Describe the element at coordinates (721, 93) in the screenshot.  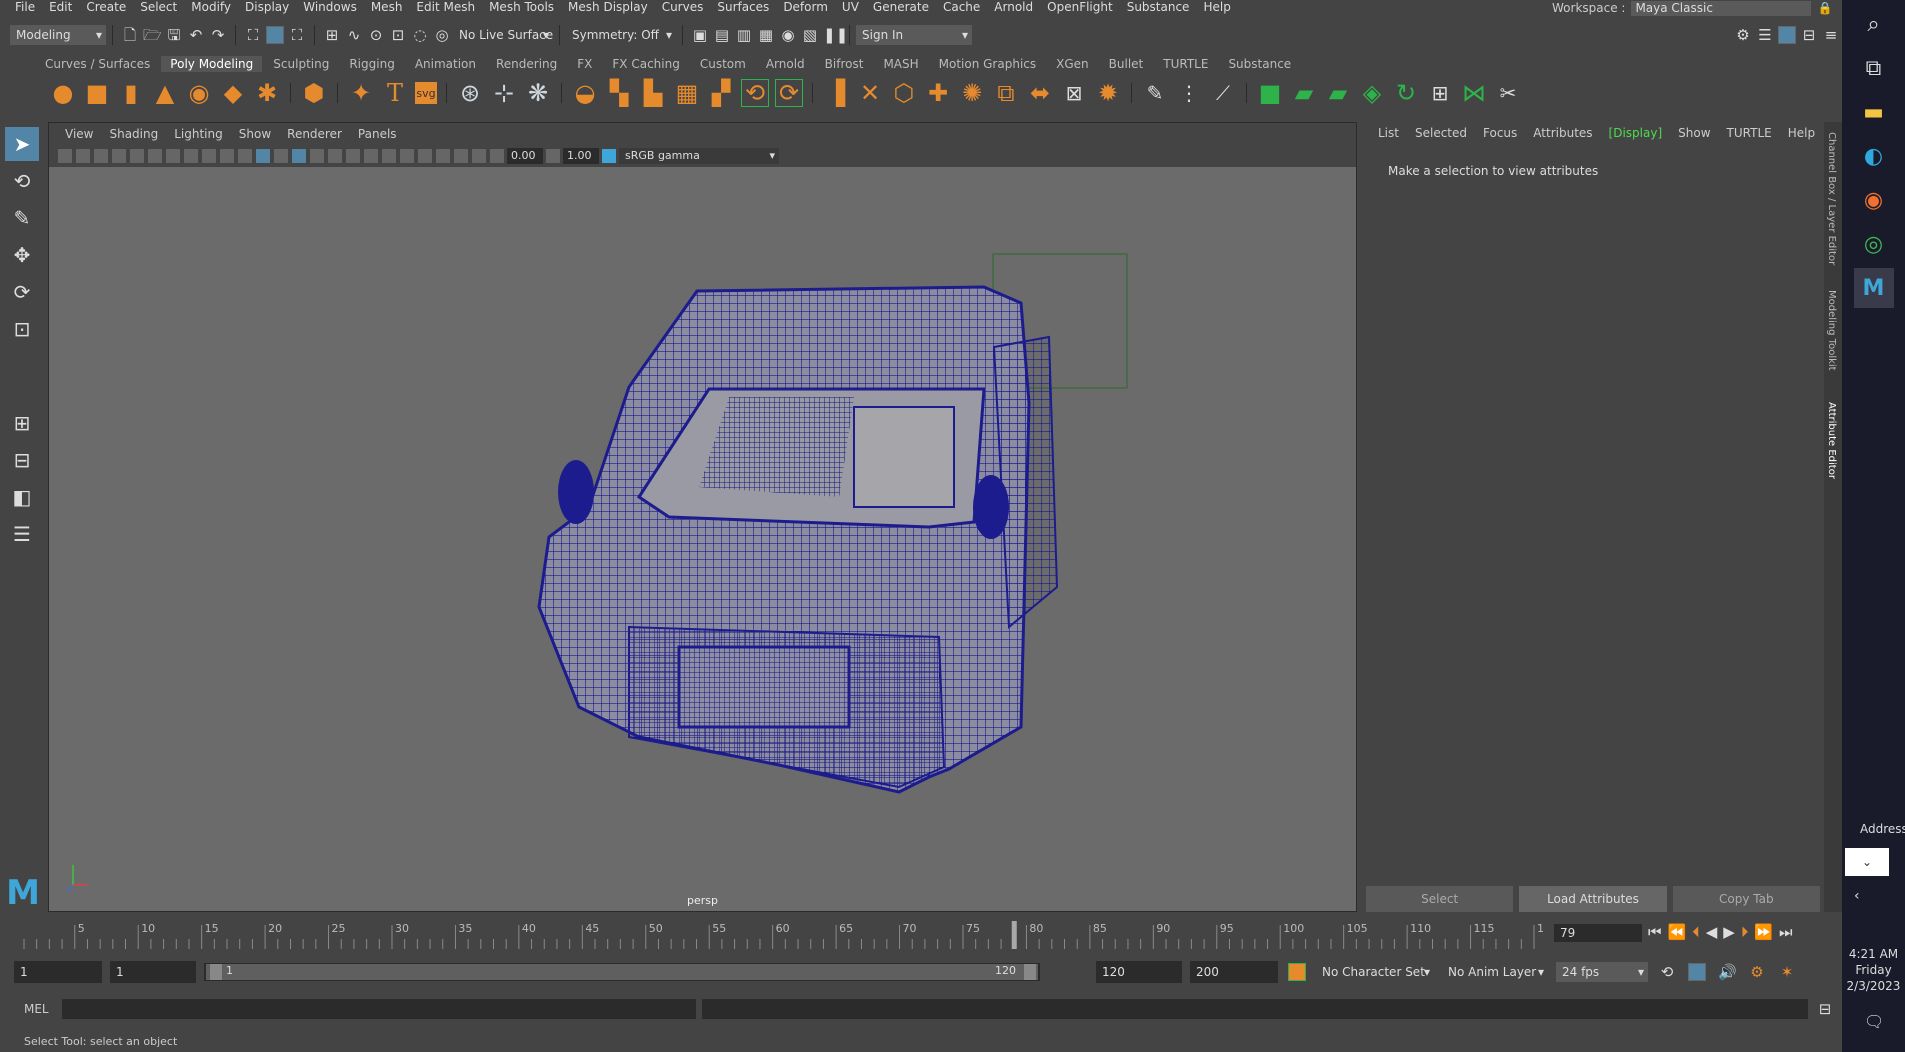
I see `fill-hole-icon: ▞` at that location.